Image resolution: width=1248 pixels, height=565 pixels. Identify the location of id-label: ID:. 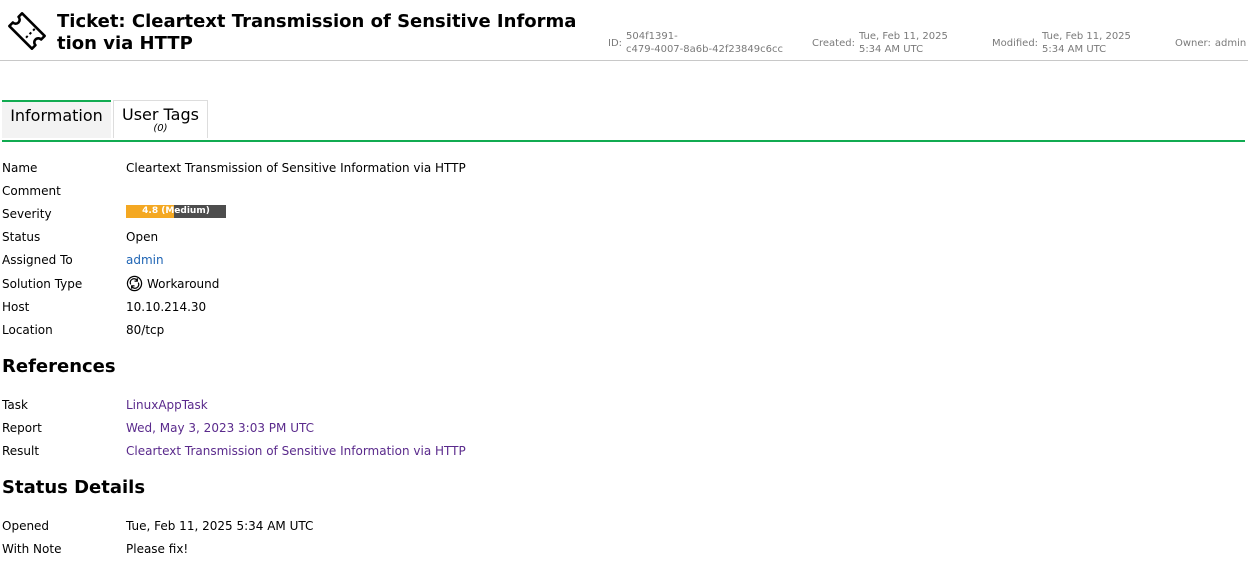
(615, 43).